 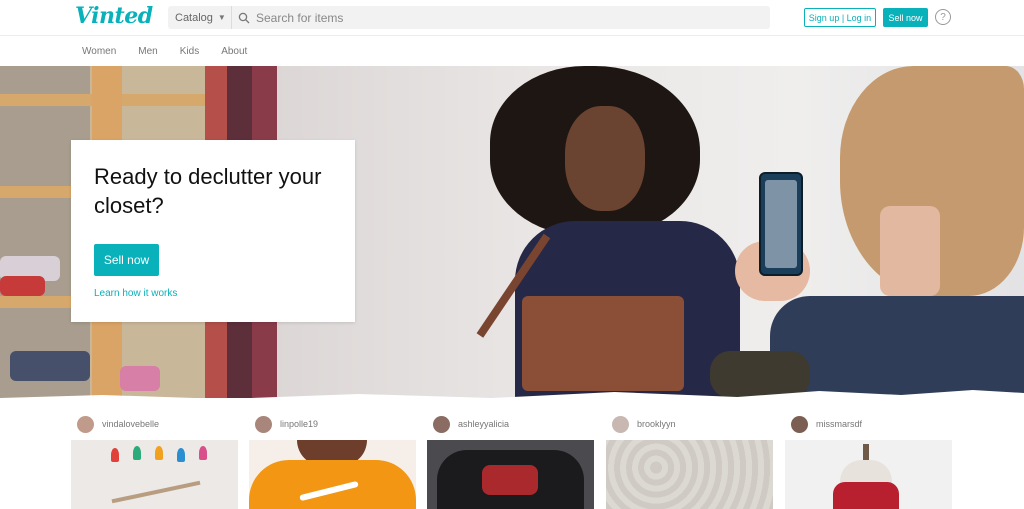 I want to click on hero-photographer-arm, so click(x=760, y=374).